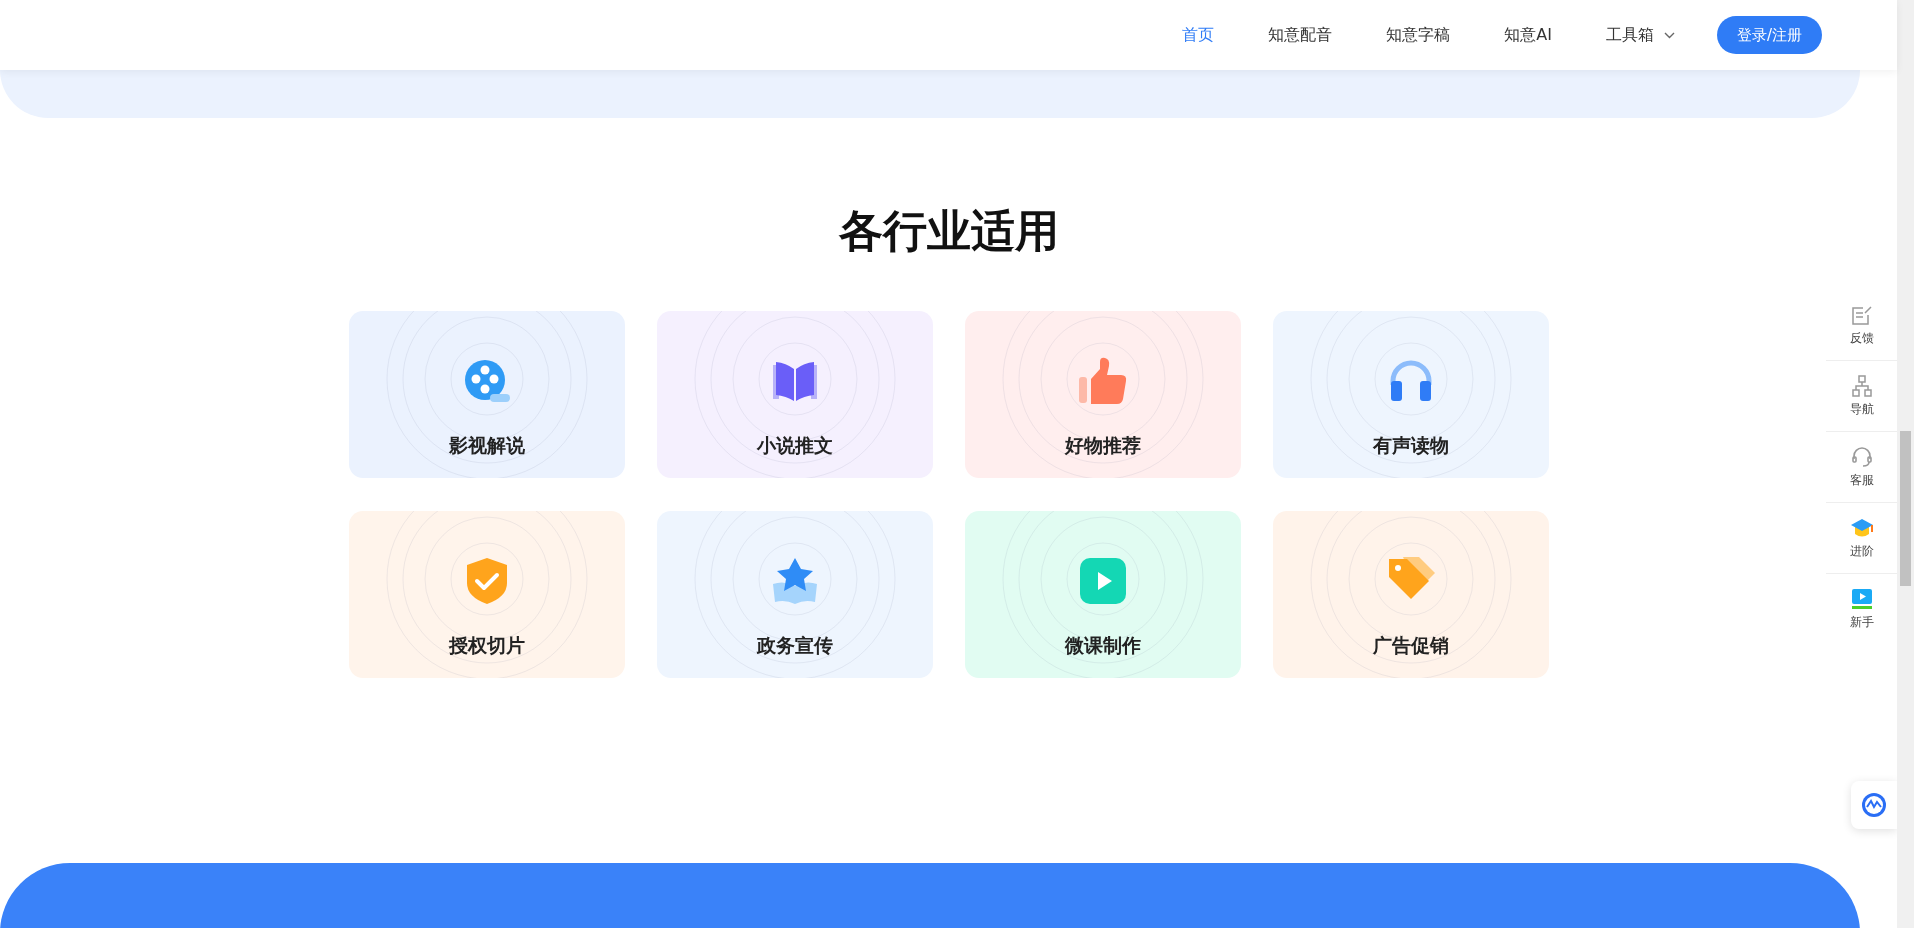 This screenshot has width=1914, height=928. What do you see at coordinates (1102, 645) in the screenshot?
I see `card-label: 微课制作` at bounding box center [1102, 645].